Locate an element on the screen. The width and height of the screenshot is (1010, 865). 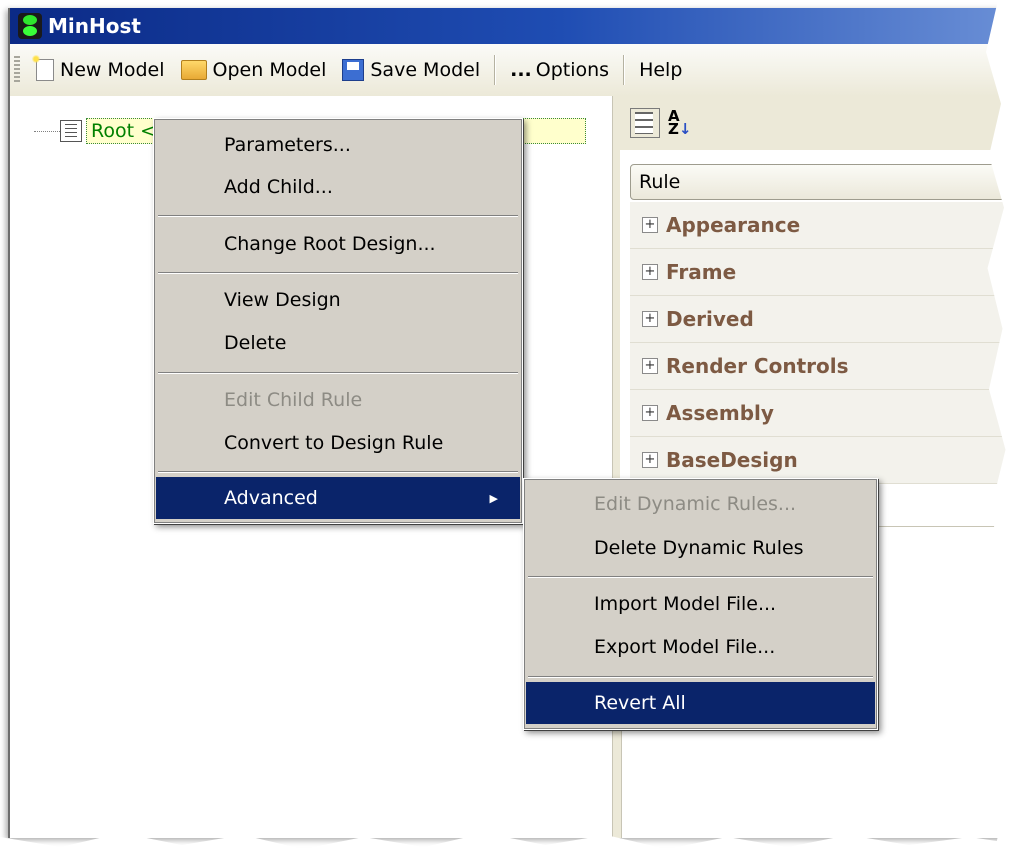
menu-item-convert-to-design-rule: Convert to Design Rule is located at coordinates (338, 443).